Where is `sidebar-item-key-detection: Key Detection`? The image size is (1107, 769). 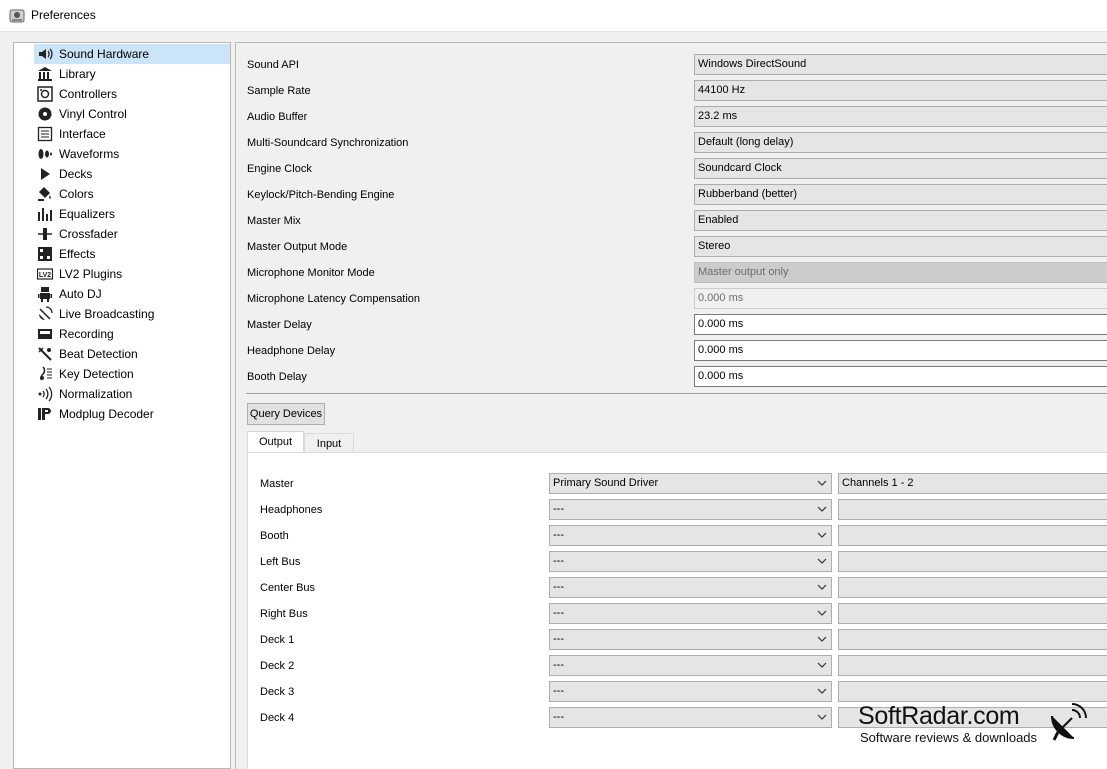 sidebar-item-key-detection: Key Detection is located at coordinates (132, 374).